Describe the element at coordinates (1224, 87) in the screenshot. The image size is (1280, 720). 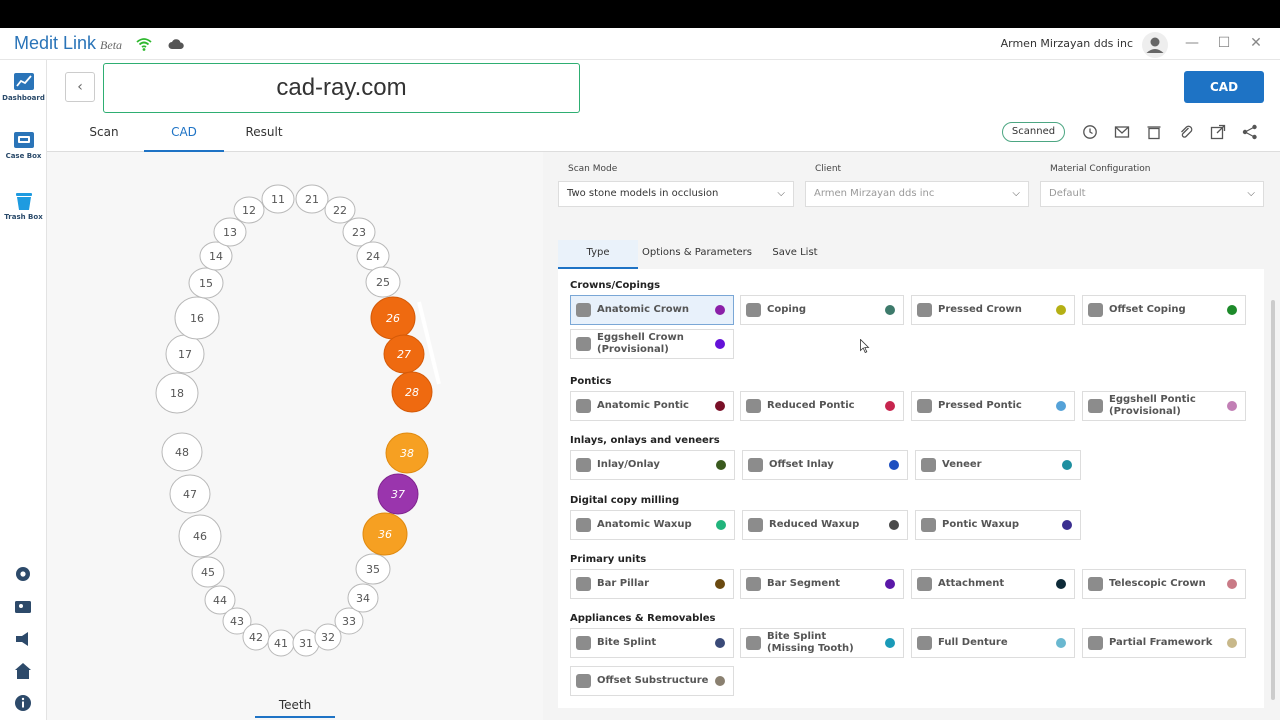
I see `cad-button: CAD` at that location.